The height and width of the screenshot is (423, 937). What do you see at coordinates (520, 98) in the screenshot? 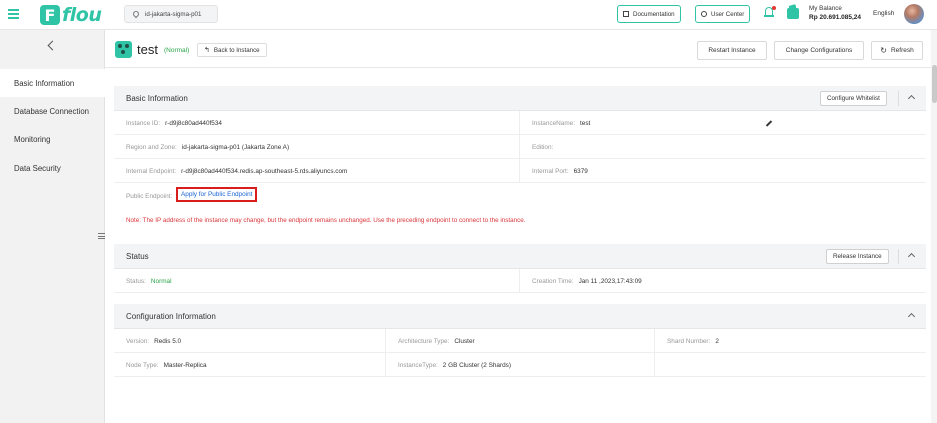
I see `basic-information-header: Basic Information` at bounding box center [520, 98].